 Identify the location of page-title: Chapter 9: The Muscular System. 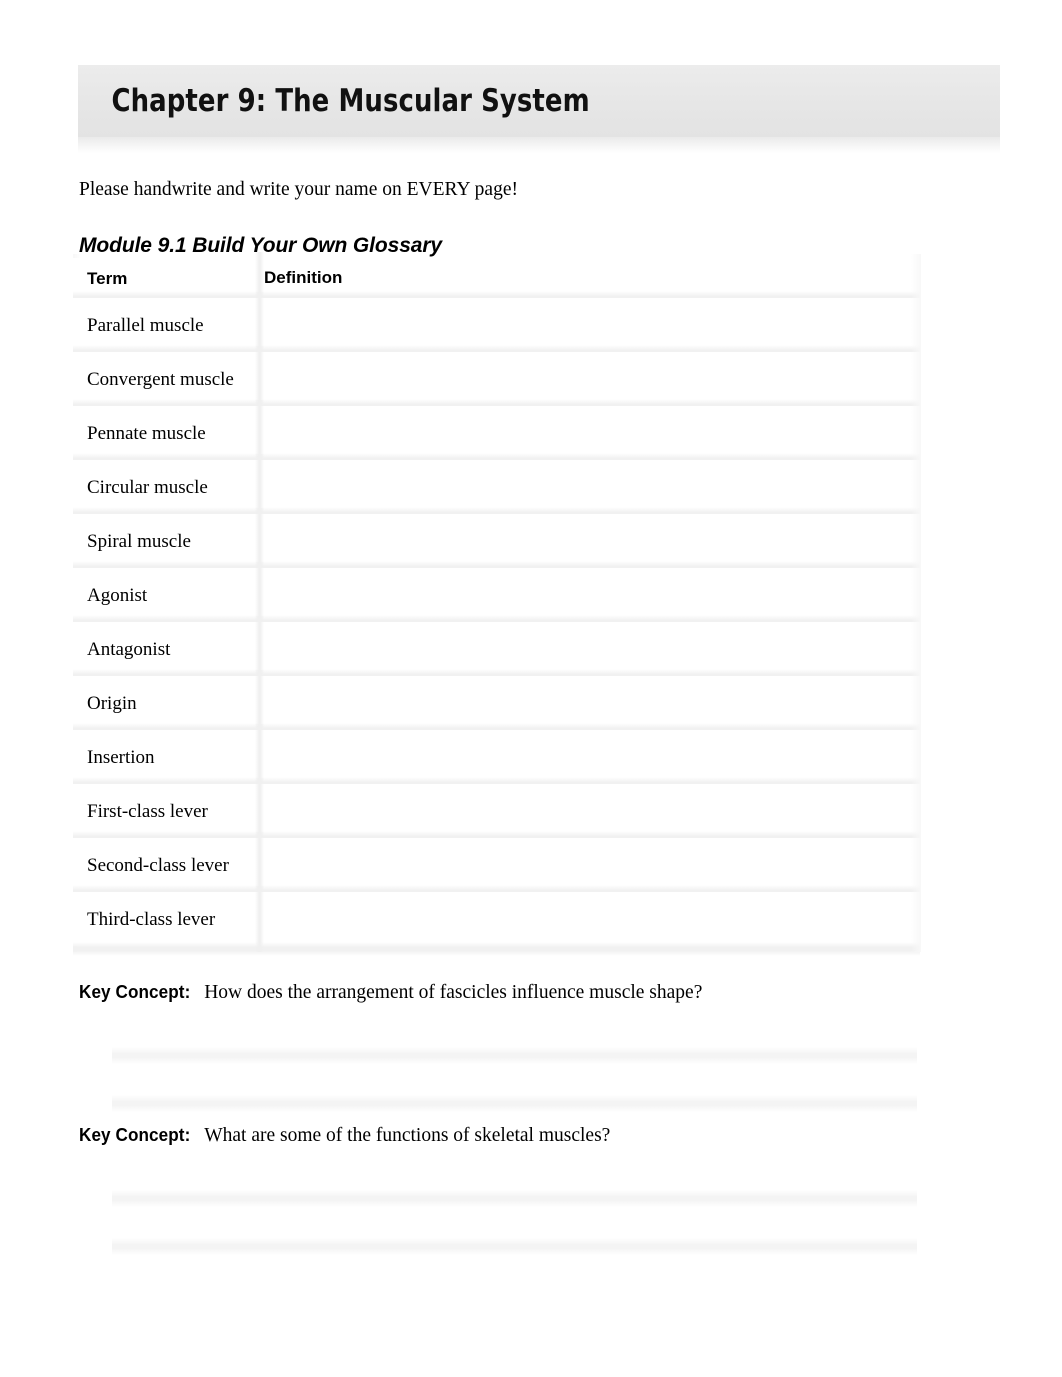
(350, 101).